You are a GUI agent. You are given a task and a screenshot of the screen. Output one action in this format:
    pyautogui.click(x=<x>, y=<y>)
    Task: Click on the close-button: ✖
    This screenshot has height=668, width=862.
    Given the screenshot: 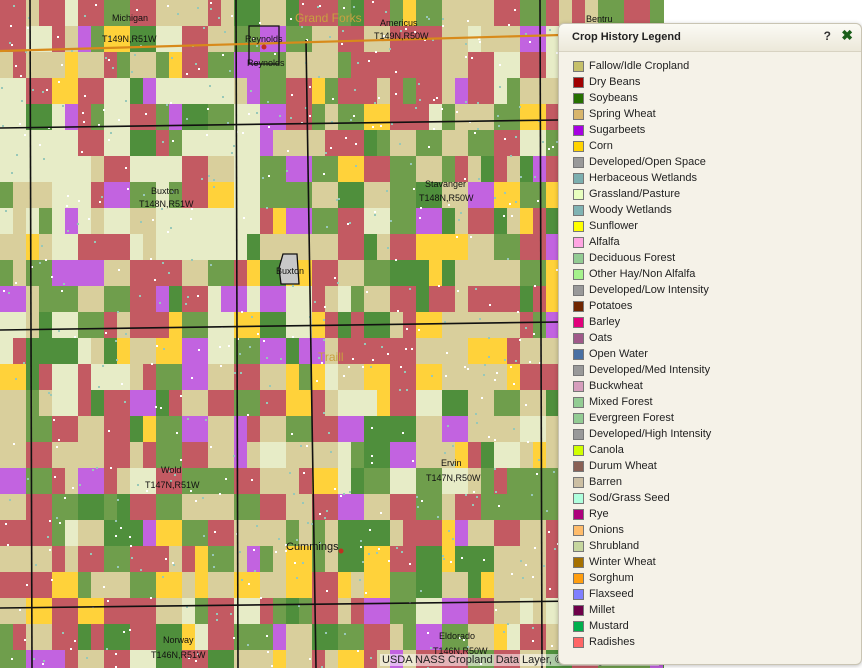 What is the action you would take?
    pyautogui.click(x=847, y=35)
    